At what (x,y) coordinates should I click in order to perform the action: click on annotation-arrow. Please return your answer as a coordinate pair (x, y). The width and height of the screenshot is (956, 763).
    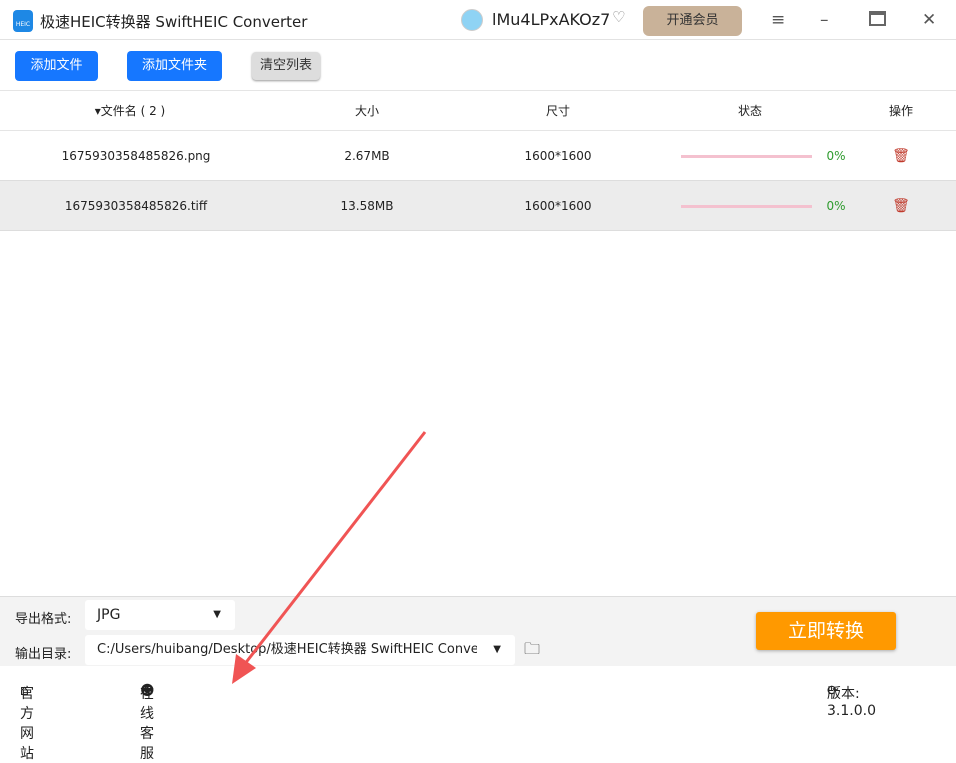
    Looking at the image, I should click on (329, 557).